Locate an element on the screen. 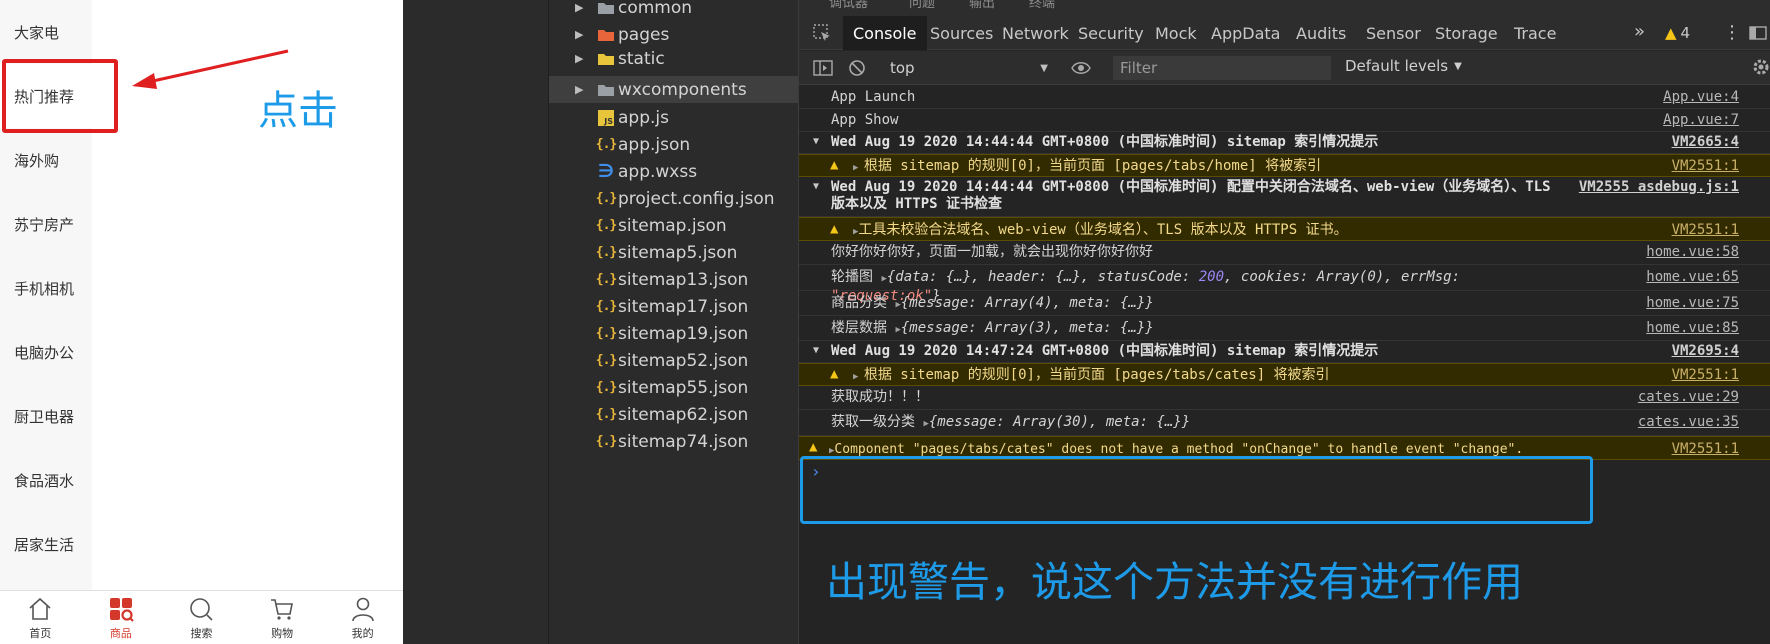 Image resolution: width=1770 pixels, height=644 pixels. file-json: {.} sitemap17.json is located at coordinates (674, 306).